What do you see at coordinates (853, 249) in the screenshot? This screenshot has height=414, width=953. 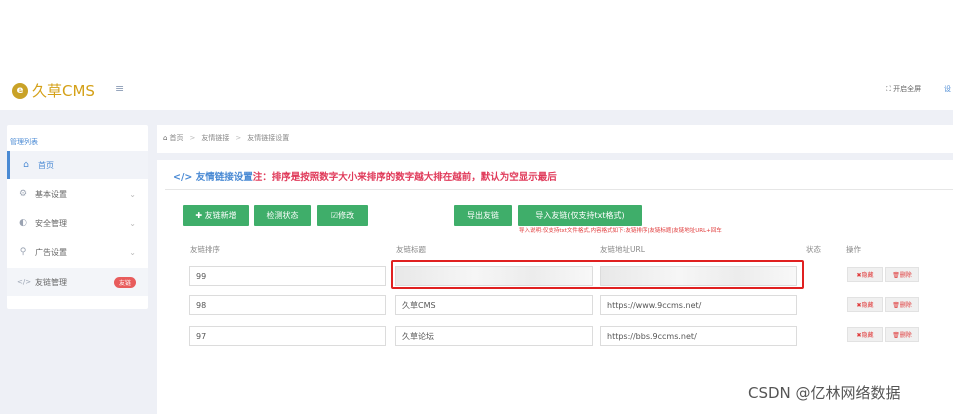 I see `column-header-actions: 操作` at bounding box center [853, 249].